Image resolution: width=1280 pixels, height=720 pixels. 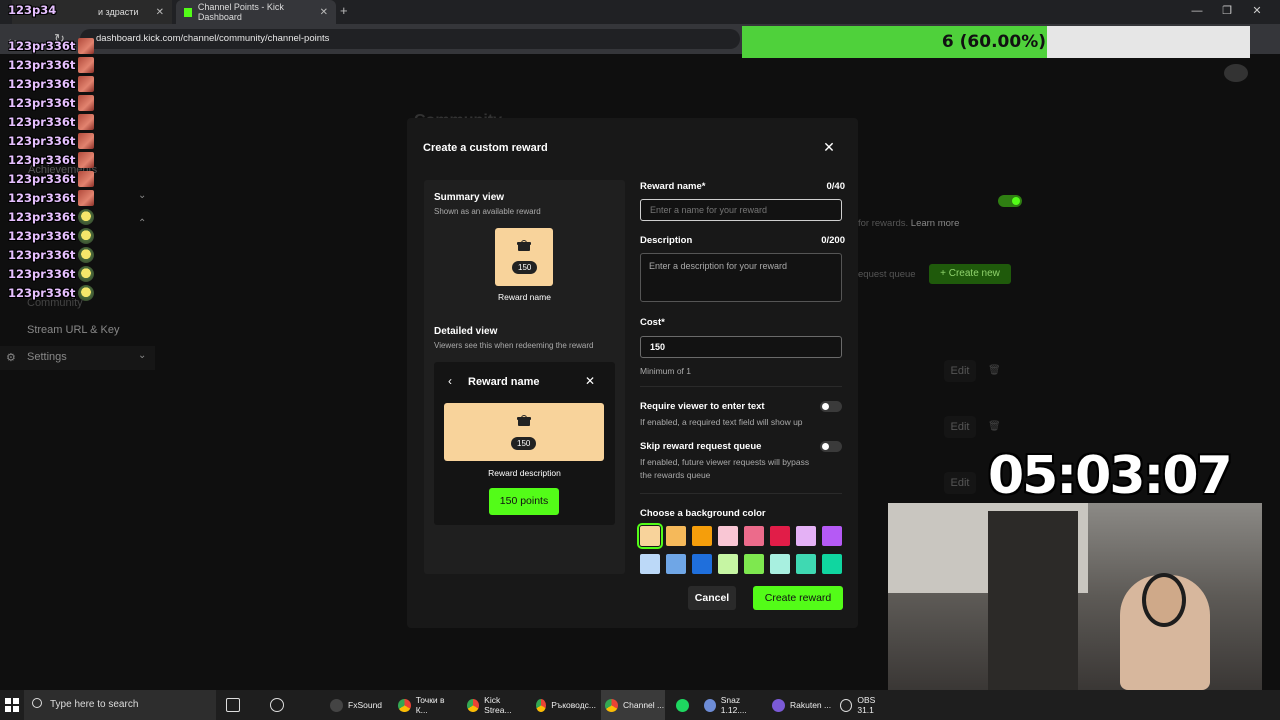 What do you see at coordinates (525, 267) in the screenshot?
I see `card-cost: 150` at bounding box center [525, 267].